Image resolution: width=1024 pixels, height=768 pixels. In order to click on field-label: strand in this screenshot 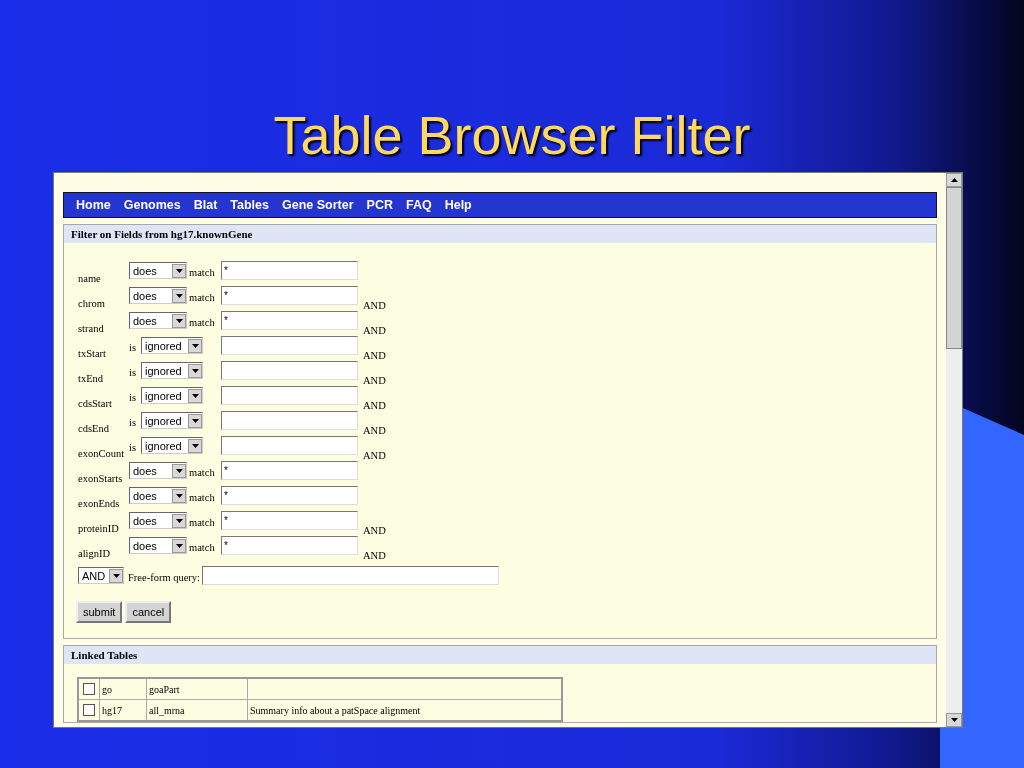, I will do `click(91, 329)`.